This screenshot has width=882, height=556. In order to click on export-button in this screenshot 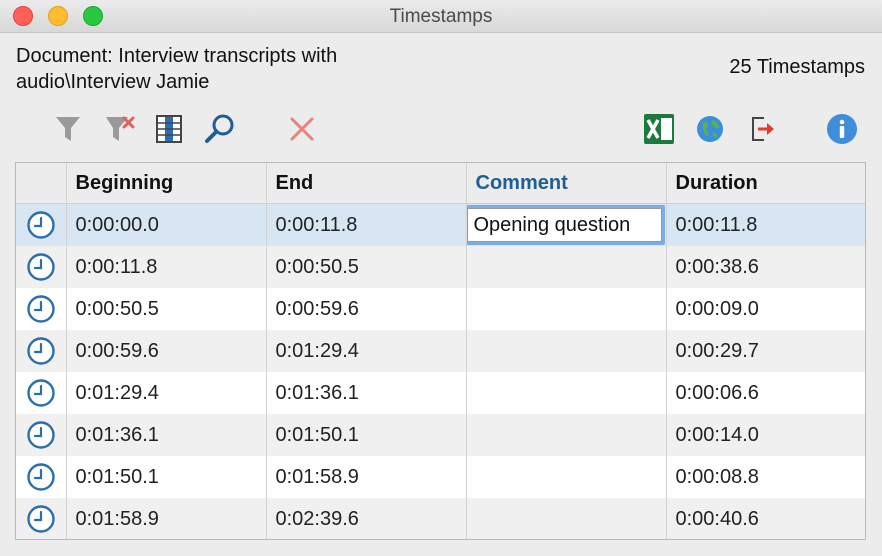, I will do `click(763, 129)`.